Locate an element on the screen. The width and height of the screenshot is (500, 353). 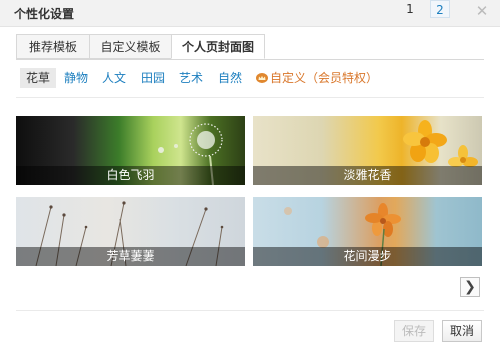
category-culture: 人文 is located at coordinates (114, 78).